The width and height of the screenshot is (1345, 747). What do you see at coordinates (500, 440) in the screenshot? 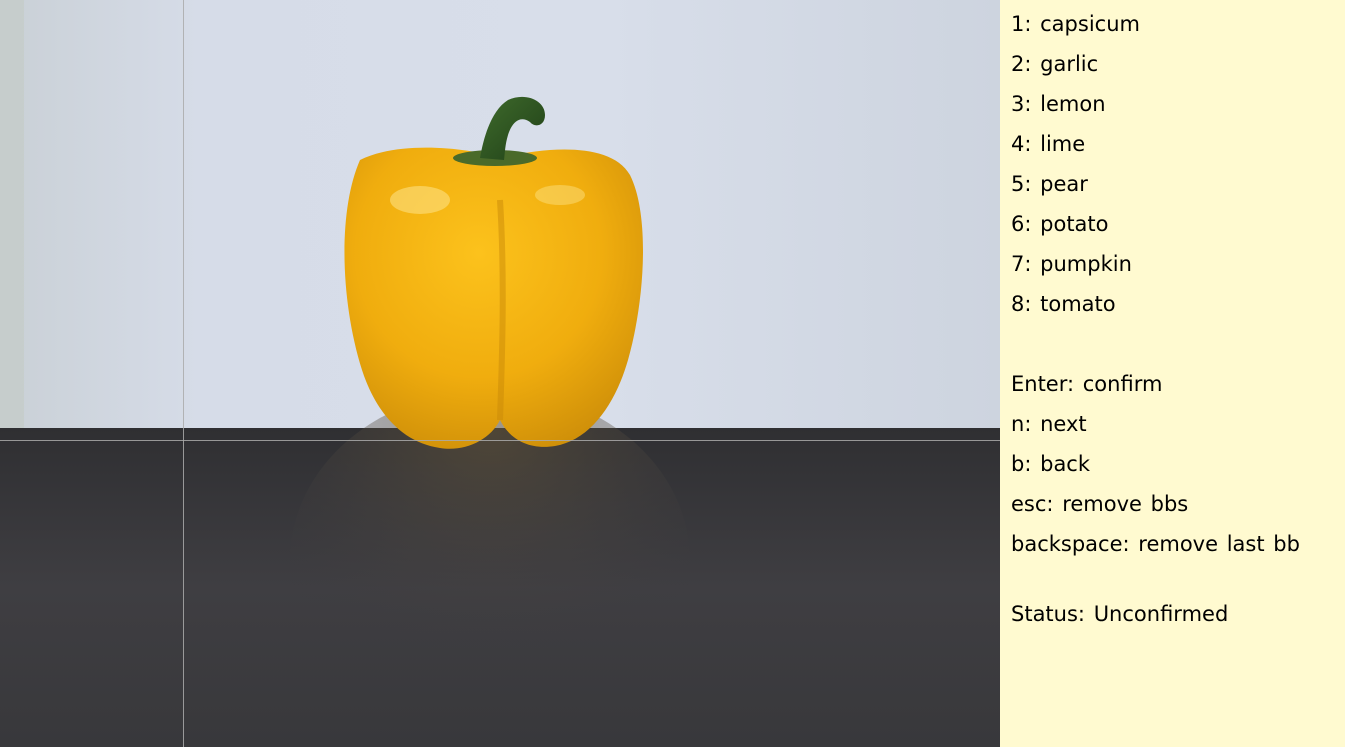
I see `crosshair-horizontal-line` at bounding box center [500, 440].